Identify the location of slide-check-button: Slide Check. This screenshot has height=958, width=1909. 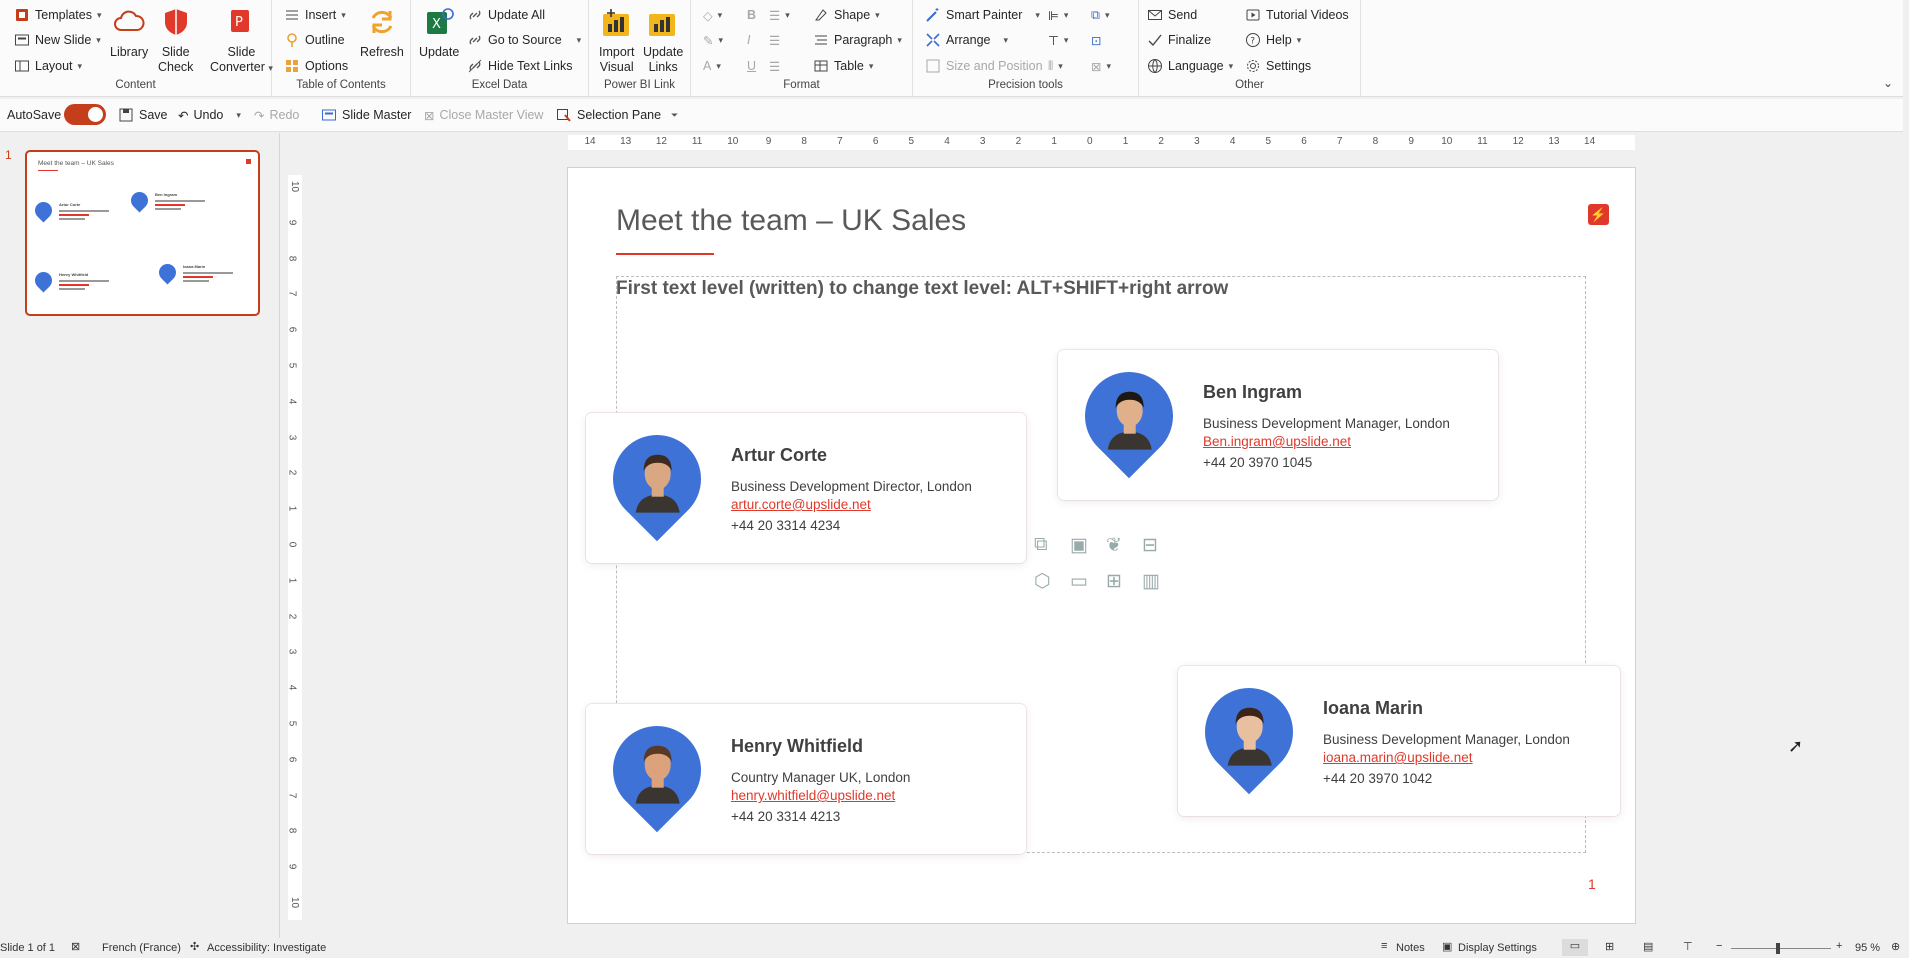
(175, 40).